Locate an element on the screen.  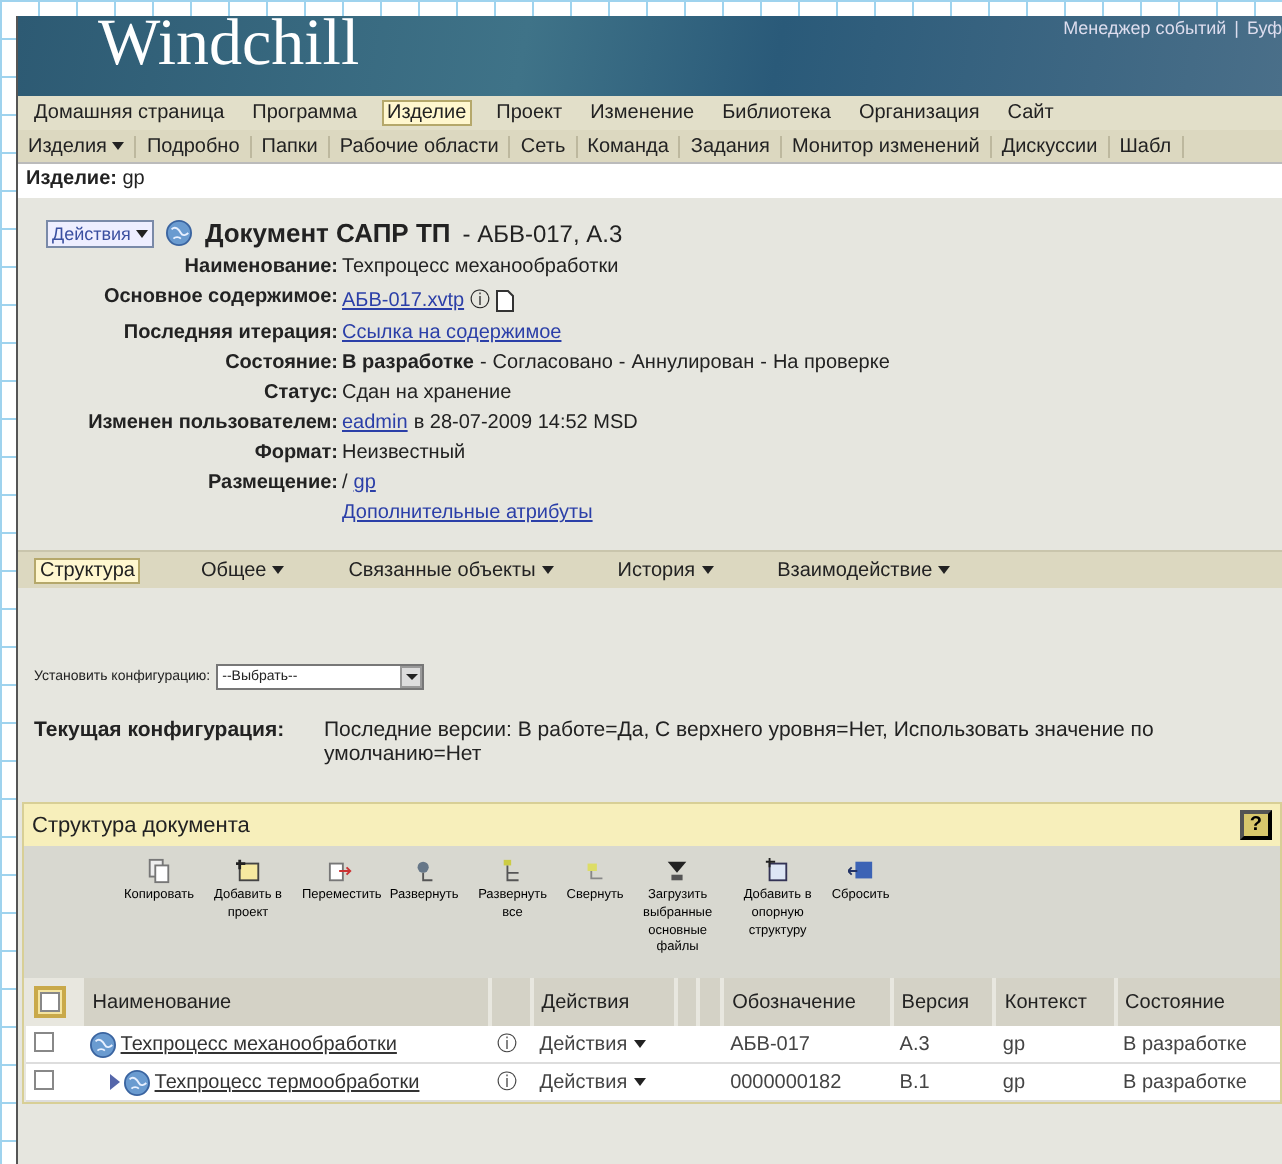
download-icon is located at coordinates (677, 871).